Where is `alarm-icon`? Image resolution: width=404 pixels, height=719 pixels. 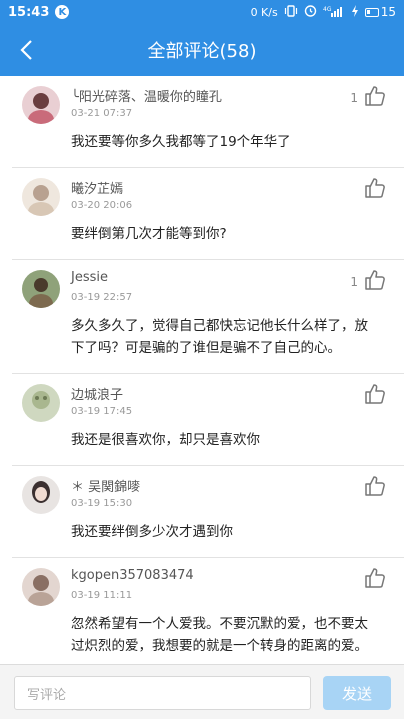 alarm-icon is located at coordinates (310, 12).